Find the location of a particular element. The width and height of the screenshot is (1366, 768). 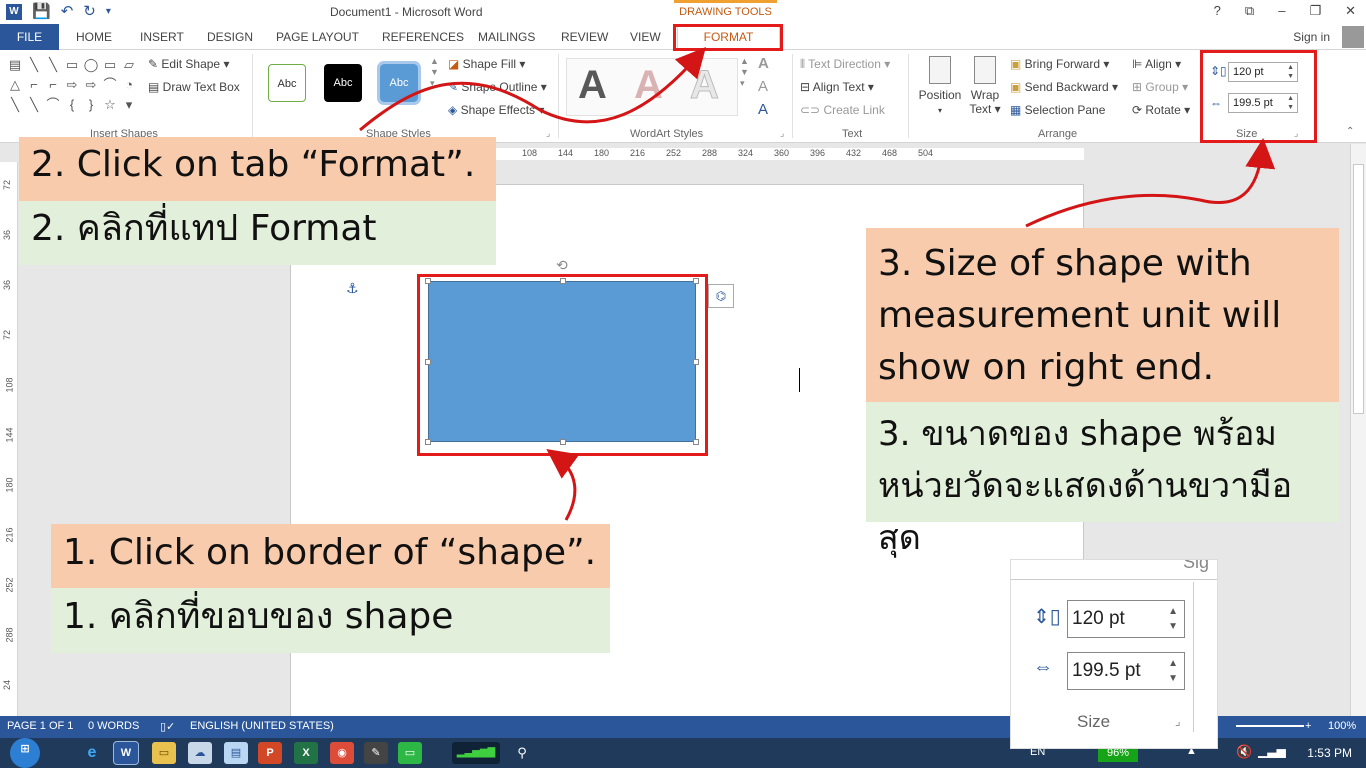

group-button: ⊞ Group ▾ is located at coordinates (1160, 87).